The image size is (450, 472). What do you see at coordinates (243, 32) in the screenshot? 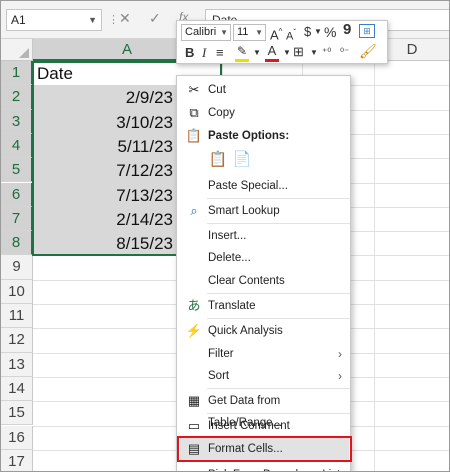
I see `font-size-value: 11` at bounding box center [243, 32].